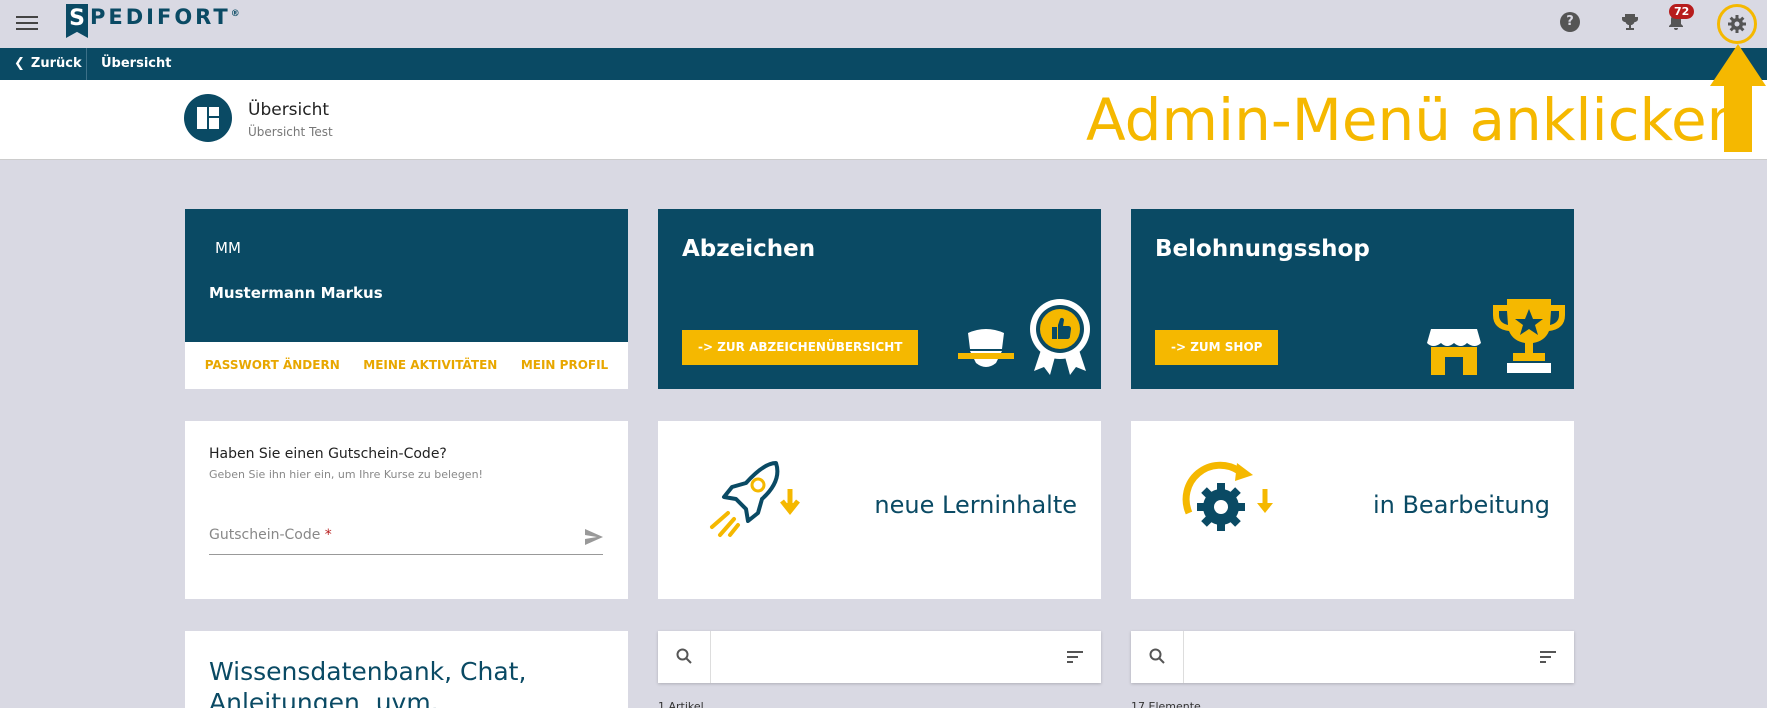  What do you see at coordinates (1352, 510) in the screenshot?
I see `in-progress-tile: in Bearbeitung` at bounding box center [1352, 510].